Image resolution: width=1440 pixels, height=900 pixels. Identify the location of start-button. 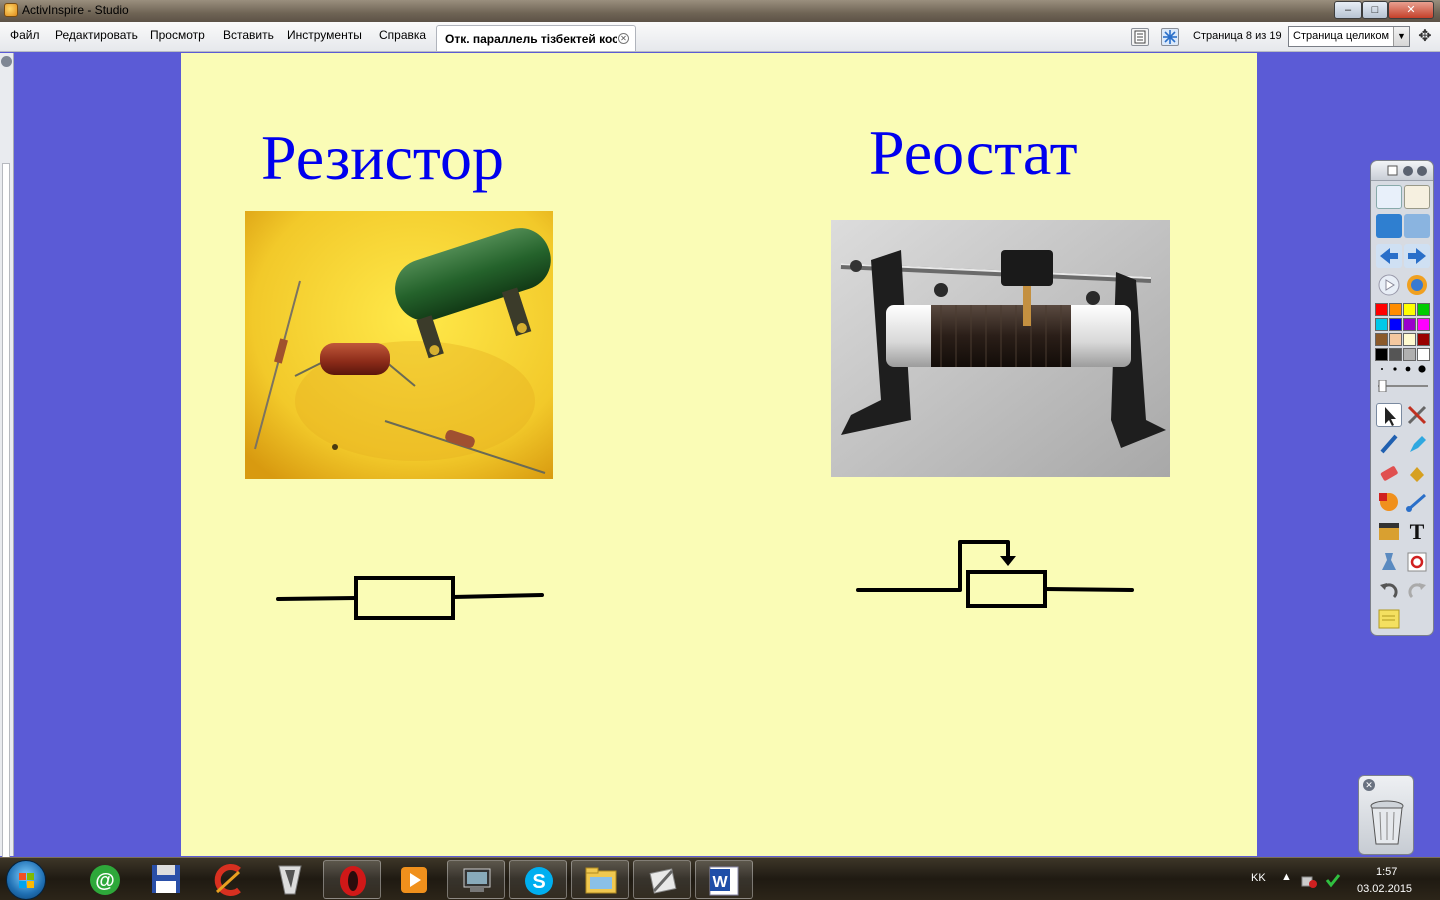
(26, 880).